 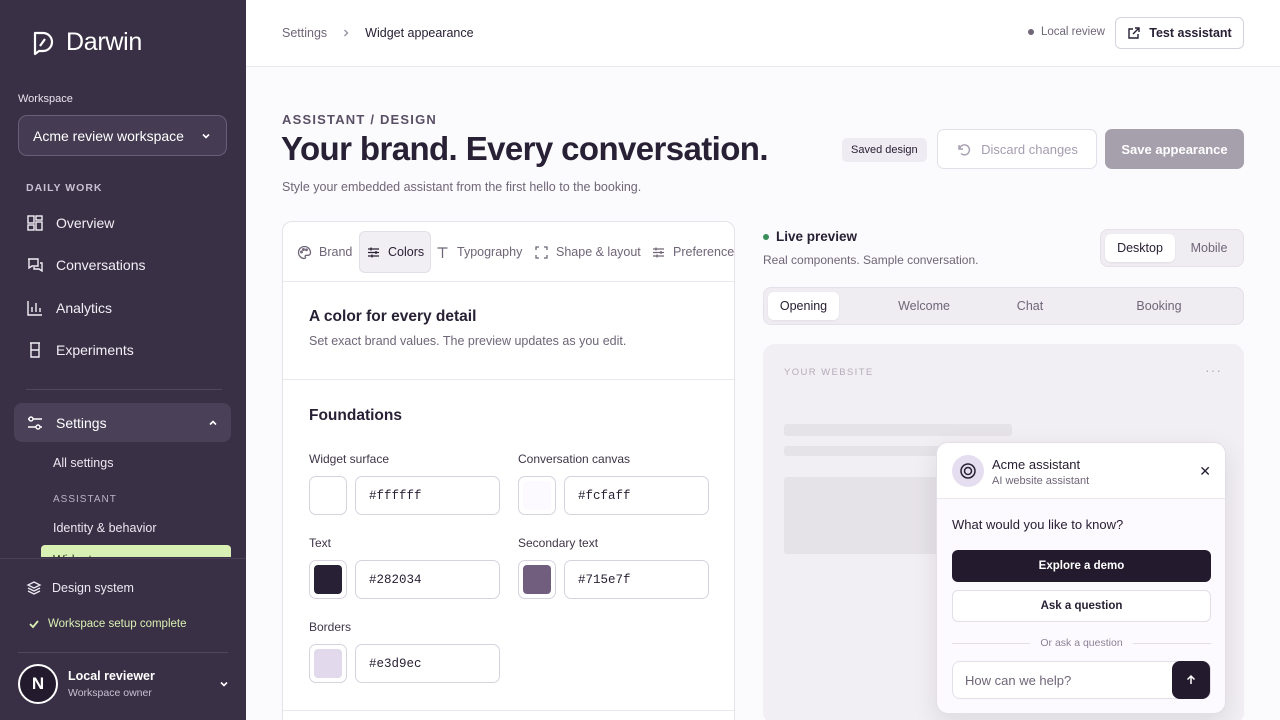 I want to click on borders-swatch, so click(x=328, y=663).